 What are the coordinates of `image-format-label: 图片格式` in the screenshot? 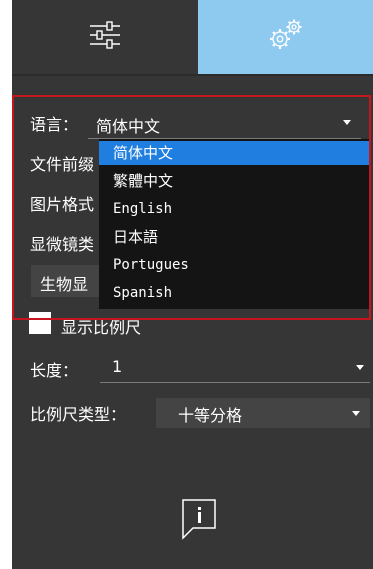 It's located at (62, 204).